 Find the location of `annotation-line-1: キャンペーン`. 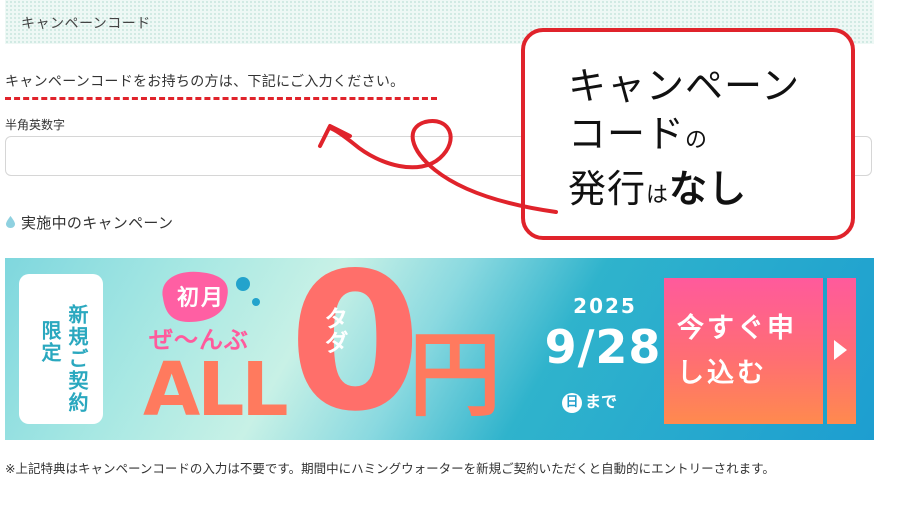

annotation-line-1: キャンペーン is located at coordinates (684, 86).